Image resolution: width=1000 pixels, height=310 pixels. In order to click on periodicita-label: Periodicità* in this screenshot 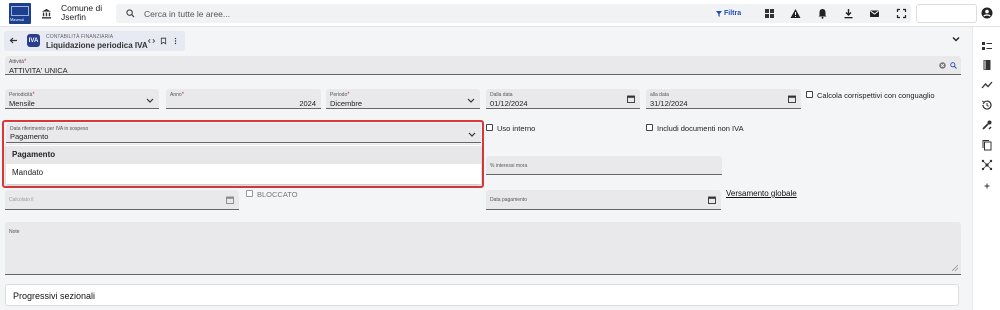, I will do `click(22, 95)`.